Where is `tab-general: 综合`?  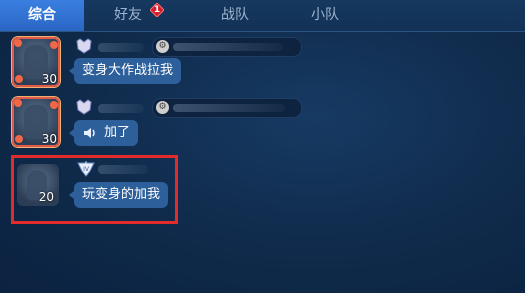 tab-general: 综合 is located at coordinates (42, 15).